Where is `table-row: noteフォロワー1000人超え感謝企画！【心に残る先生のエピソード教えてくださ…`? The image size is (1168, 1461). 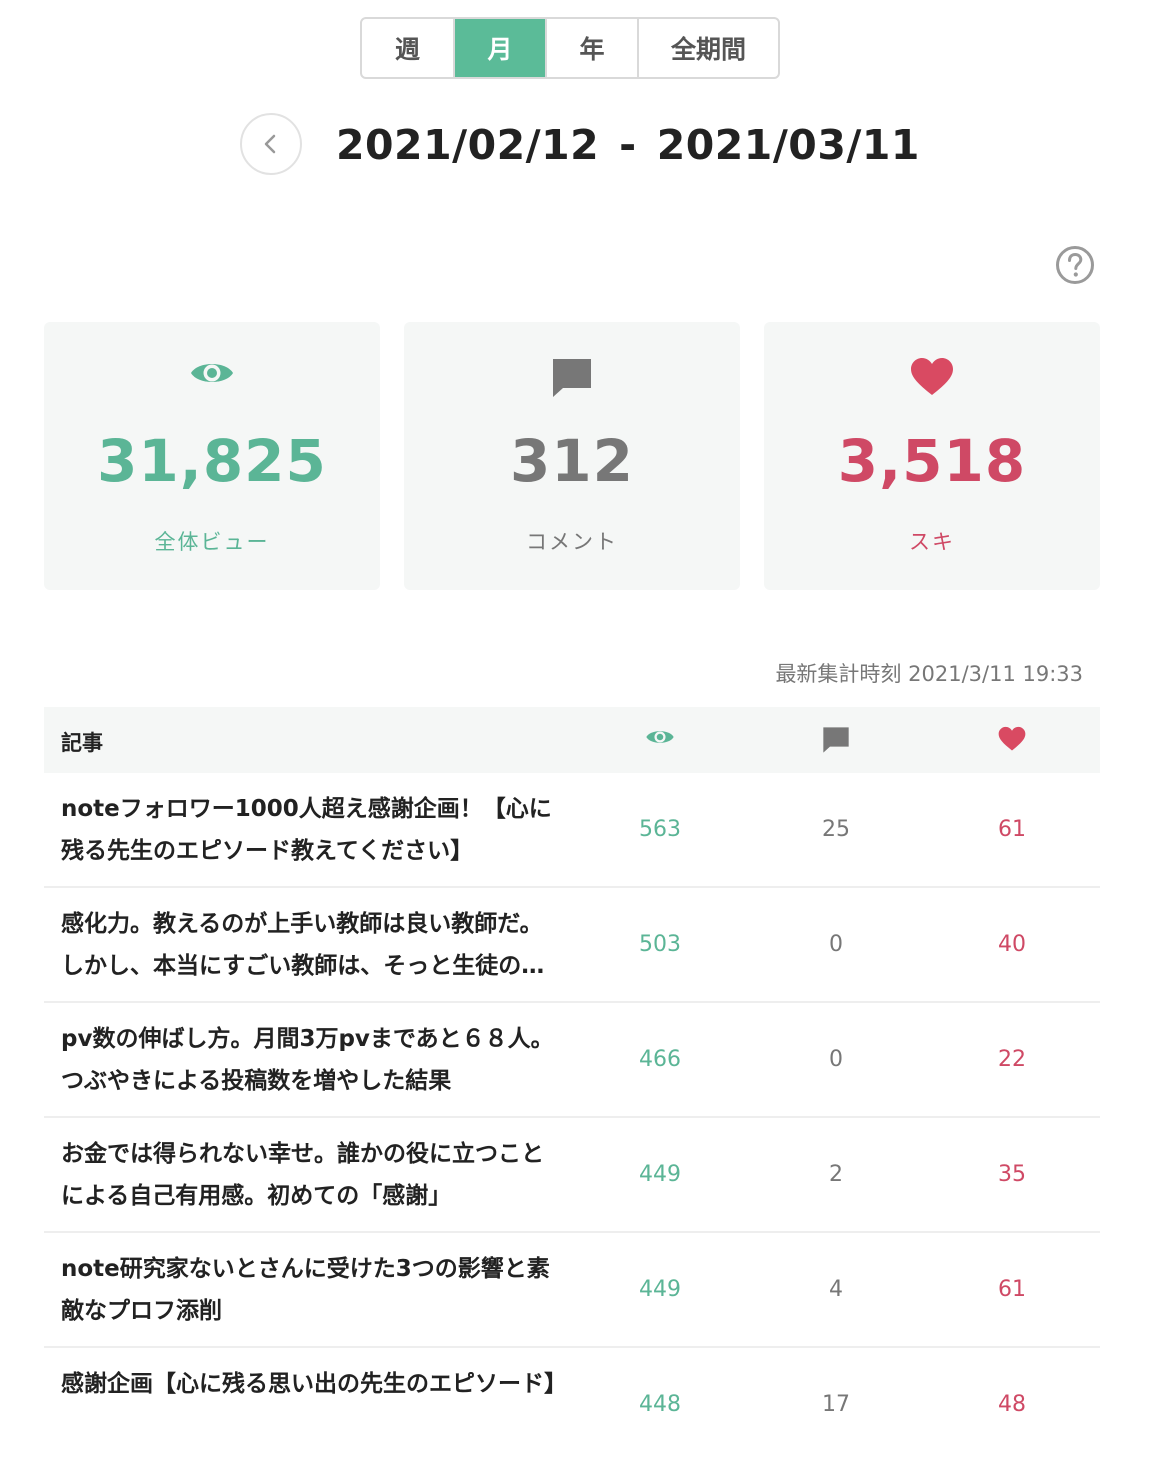 table-row: noteフォロワー1000人超え感謝企画！【心に残る先生のエピソード教えてくださ… is located at coordinates (572, 830).